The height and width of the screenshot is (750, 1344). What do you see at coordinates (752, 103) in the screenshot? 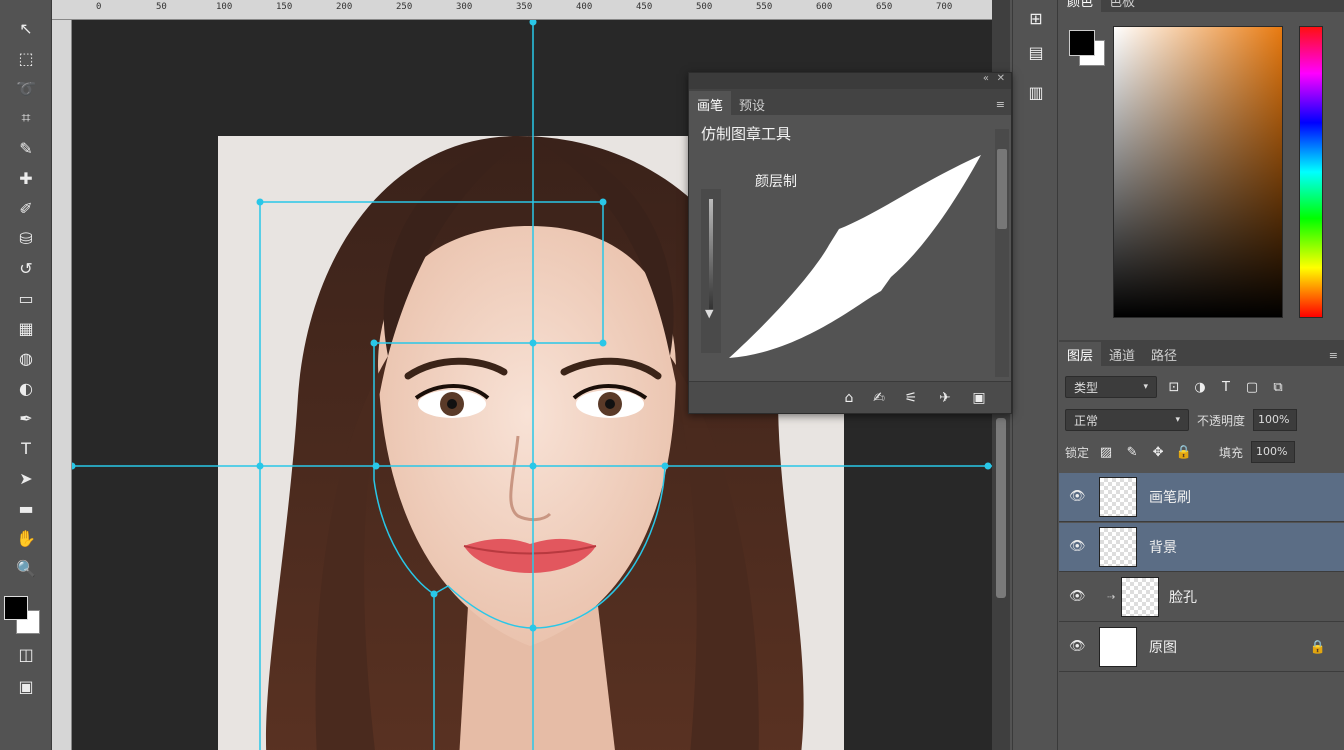
I see `tab-presets: 预设` at bounding box center [752, 103].